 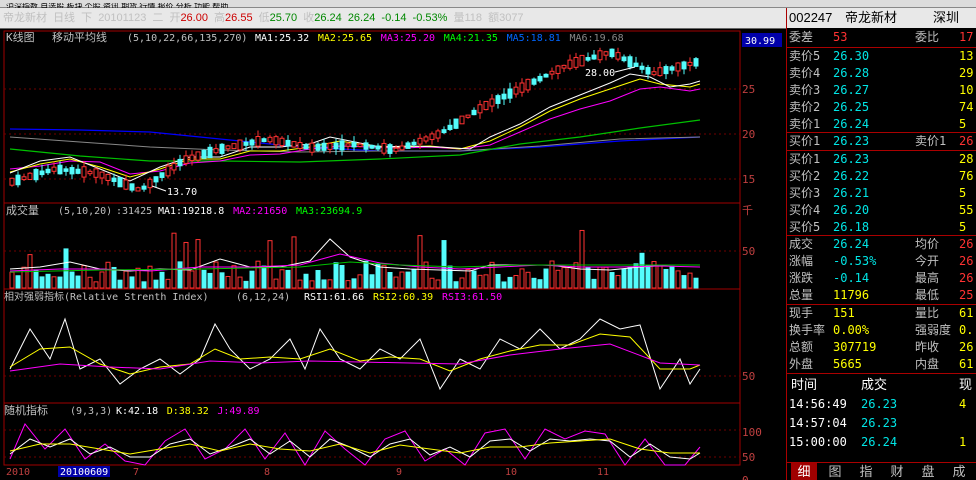 What do you see at coordinates (835, 471) in the screenshot?
I see `quote-tab: 图` at bounding box center [835, 471].